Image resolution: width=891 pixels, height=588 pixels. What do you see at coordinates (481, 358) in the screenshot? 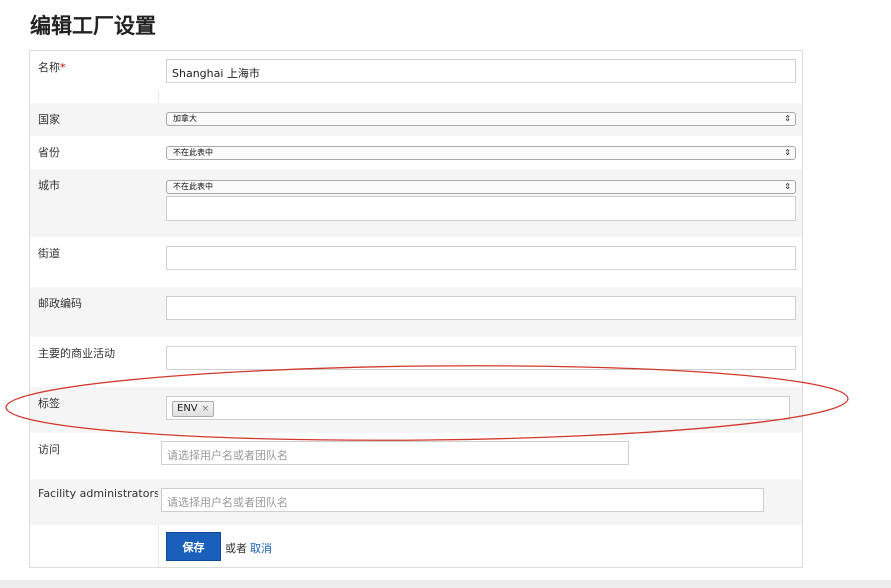
I see `business-input` at bounding box center [481, 358].